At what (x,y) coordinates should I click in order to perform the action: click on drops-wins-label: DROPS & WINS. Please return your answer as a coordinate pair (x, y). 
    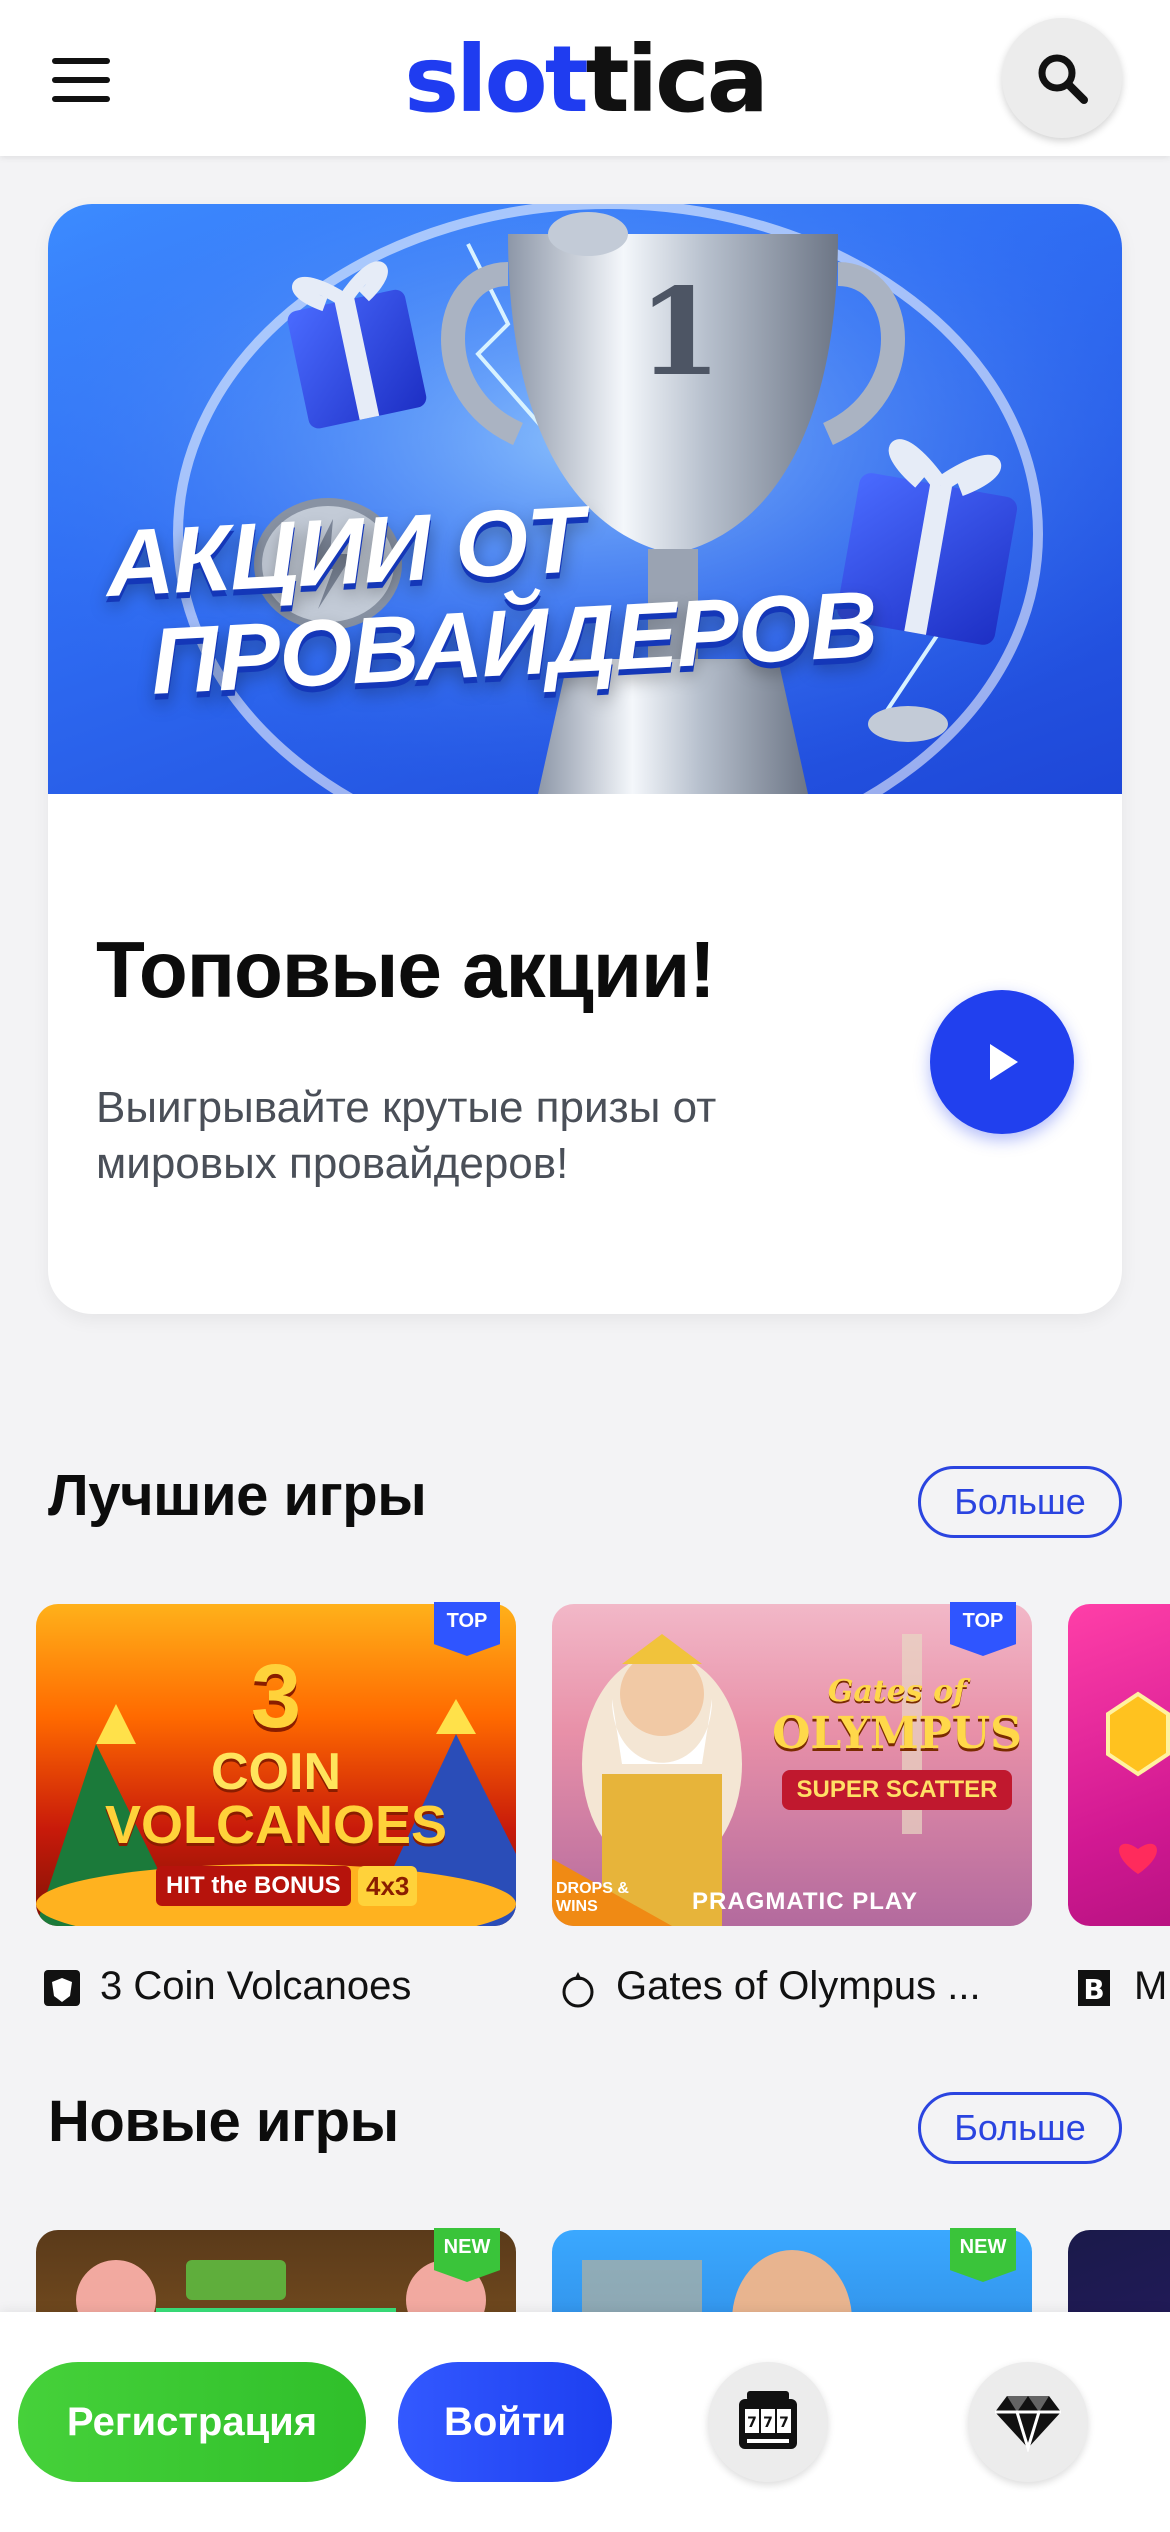
    Looking at the image, I should click on (592, 1897).